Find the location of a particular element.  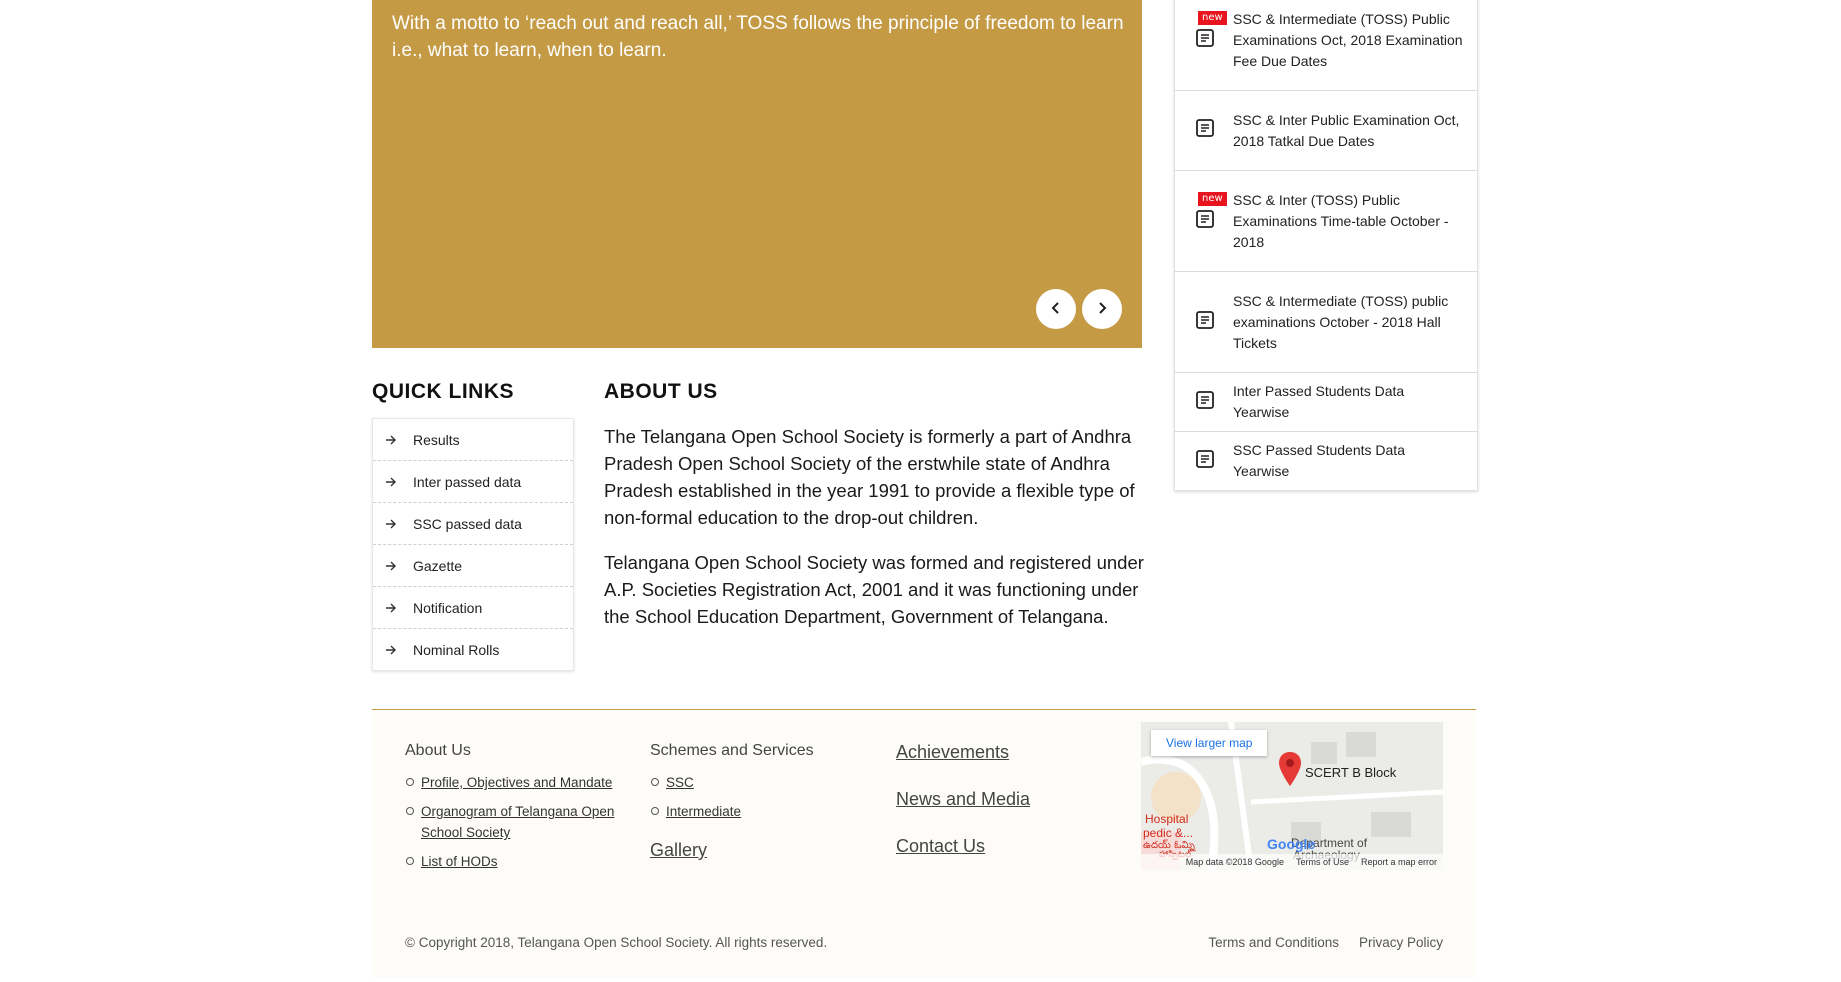

footer-link-hods: List of HODs is located at coordinates (459, 861).